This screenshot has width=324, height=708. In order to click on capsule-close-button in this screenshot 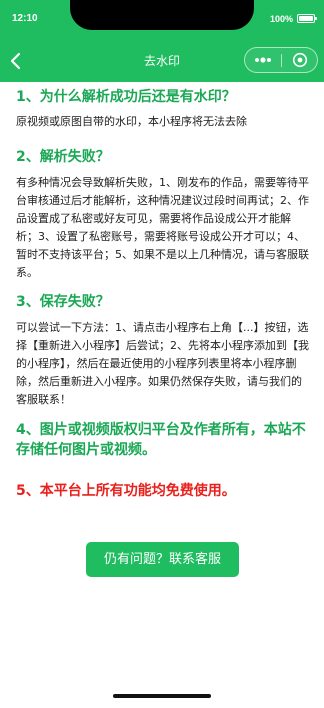, I will do `click(300, 60)`.